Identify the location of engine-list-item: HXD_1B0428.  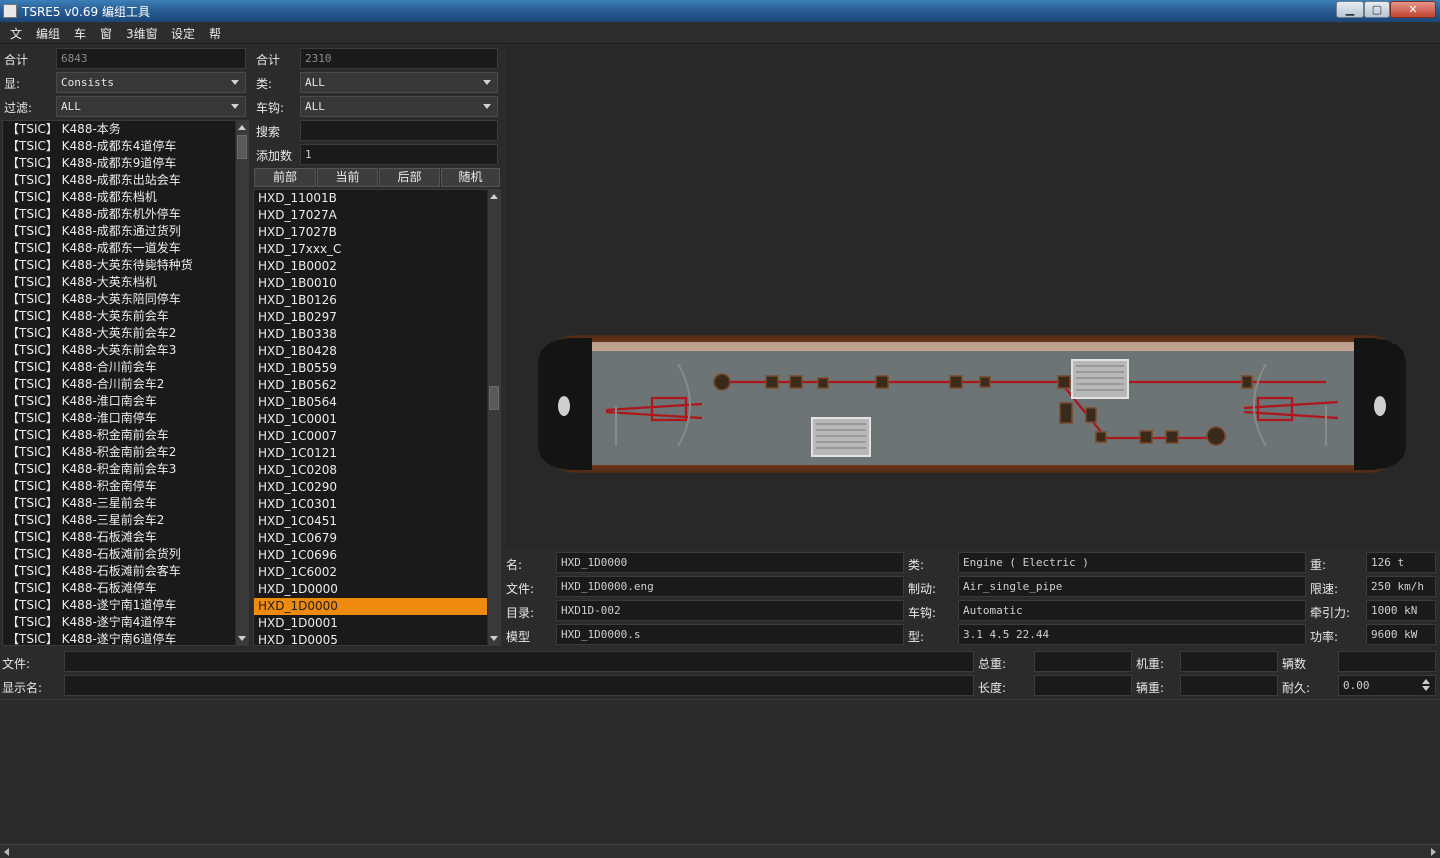
(377, 351).